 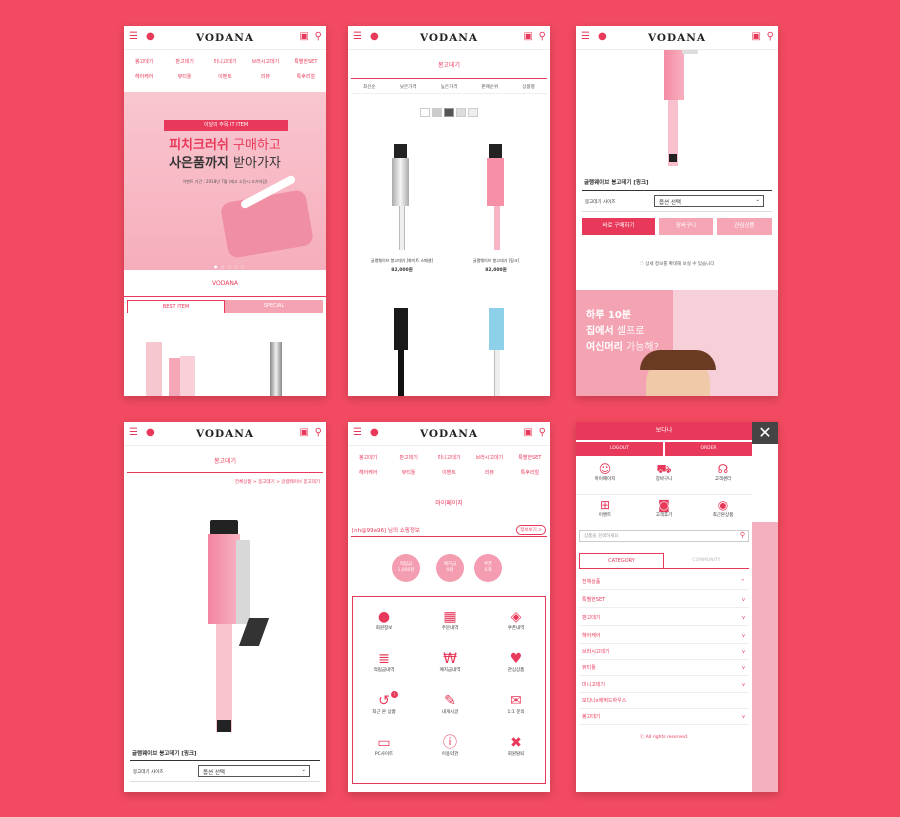 What do you see at coordinates (277, 482) in the screenshot?
I see `breadcrumb: 전체상품 > 봉고데기 > 글램웨이브 봉고데기` at bounding box center [277, 482].